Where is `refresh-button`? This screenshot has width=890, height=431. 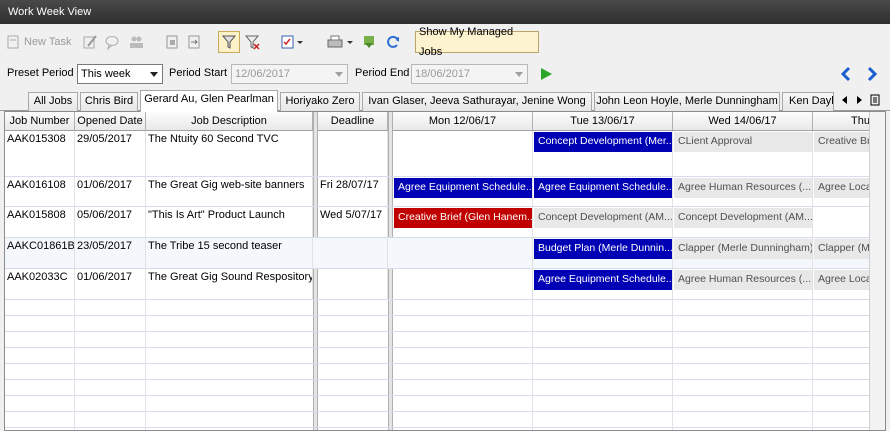
refresh-button is located at coordinates (393, 42).